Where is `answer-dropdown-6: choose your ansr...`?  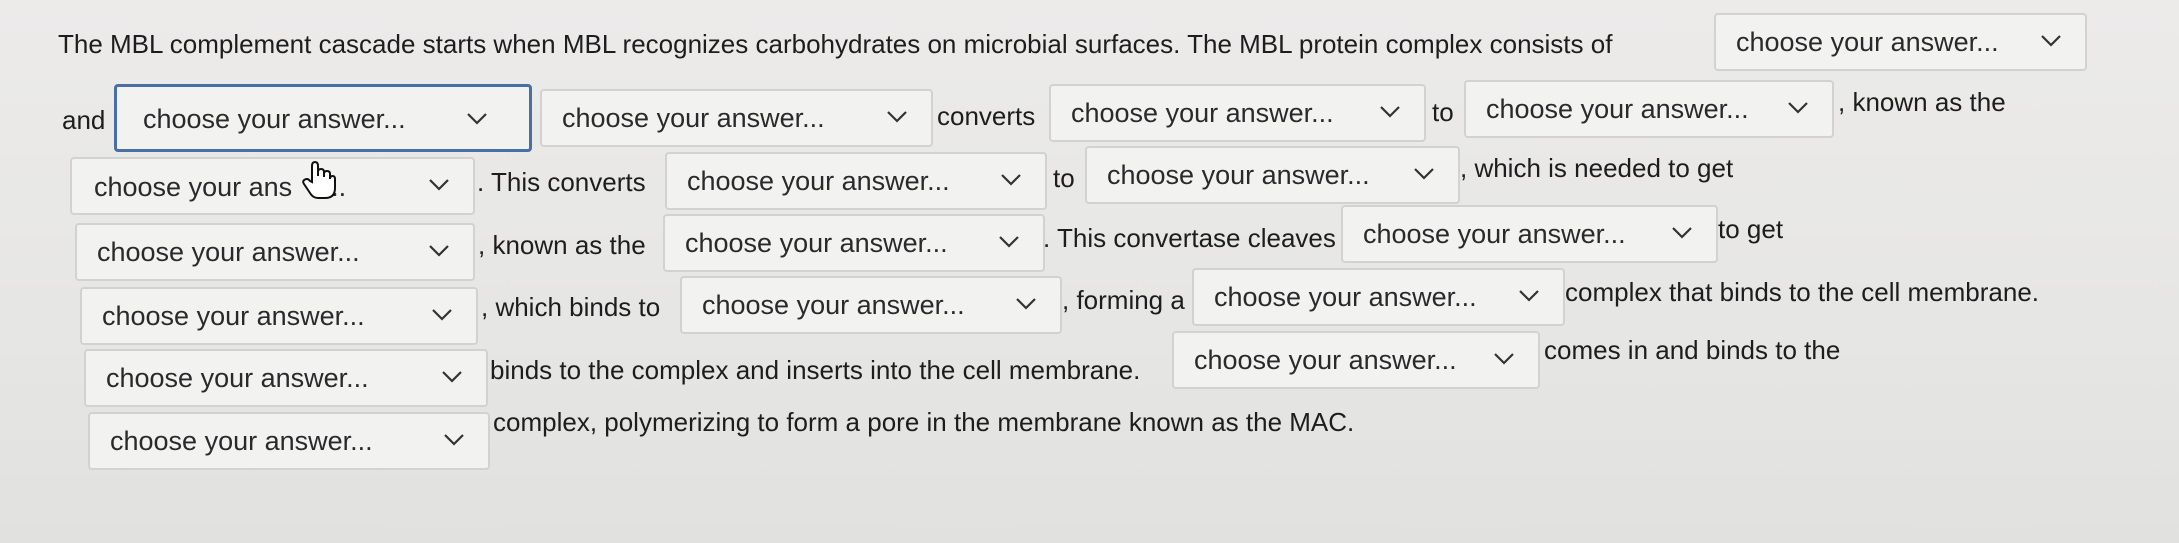 answer-dropdown-6: choose your ansr... is located at coordinates (272, 186).